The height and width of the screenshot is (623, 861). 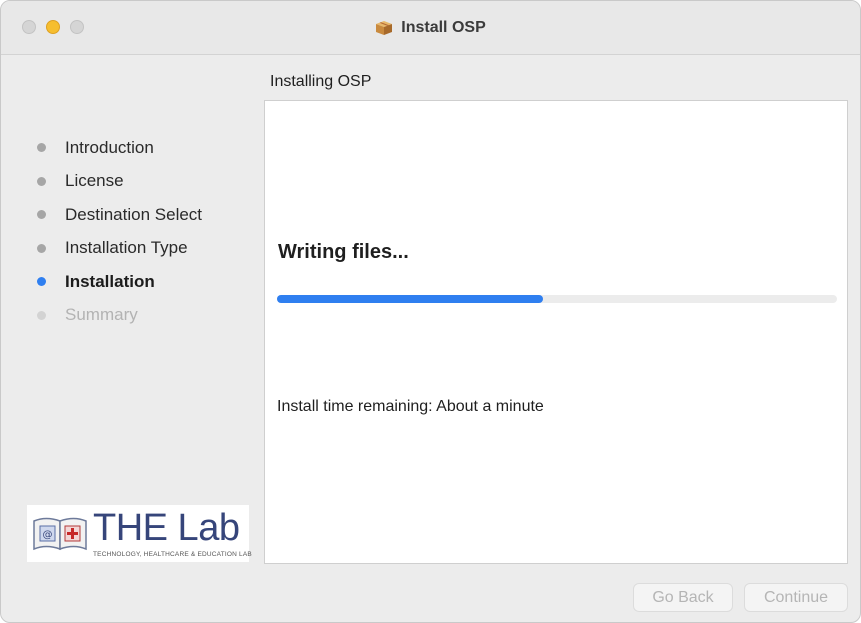 I want to click on step-installation-type: Installation Type, so click(x=119, y=249).